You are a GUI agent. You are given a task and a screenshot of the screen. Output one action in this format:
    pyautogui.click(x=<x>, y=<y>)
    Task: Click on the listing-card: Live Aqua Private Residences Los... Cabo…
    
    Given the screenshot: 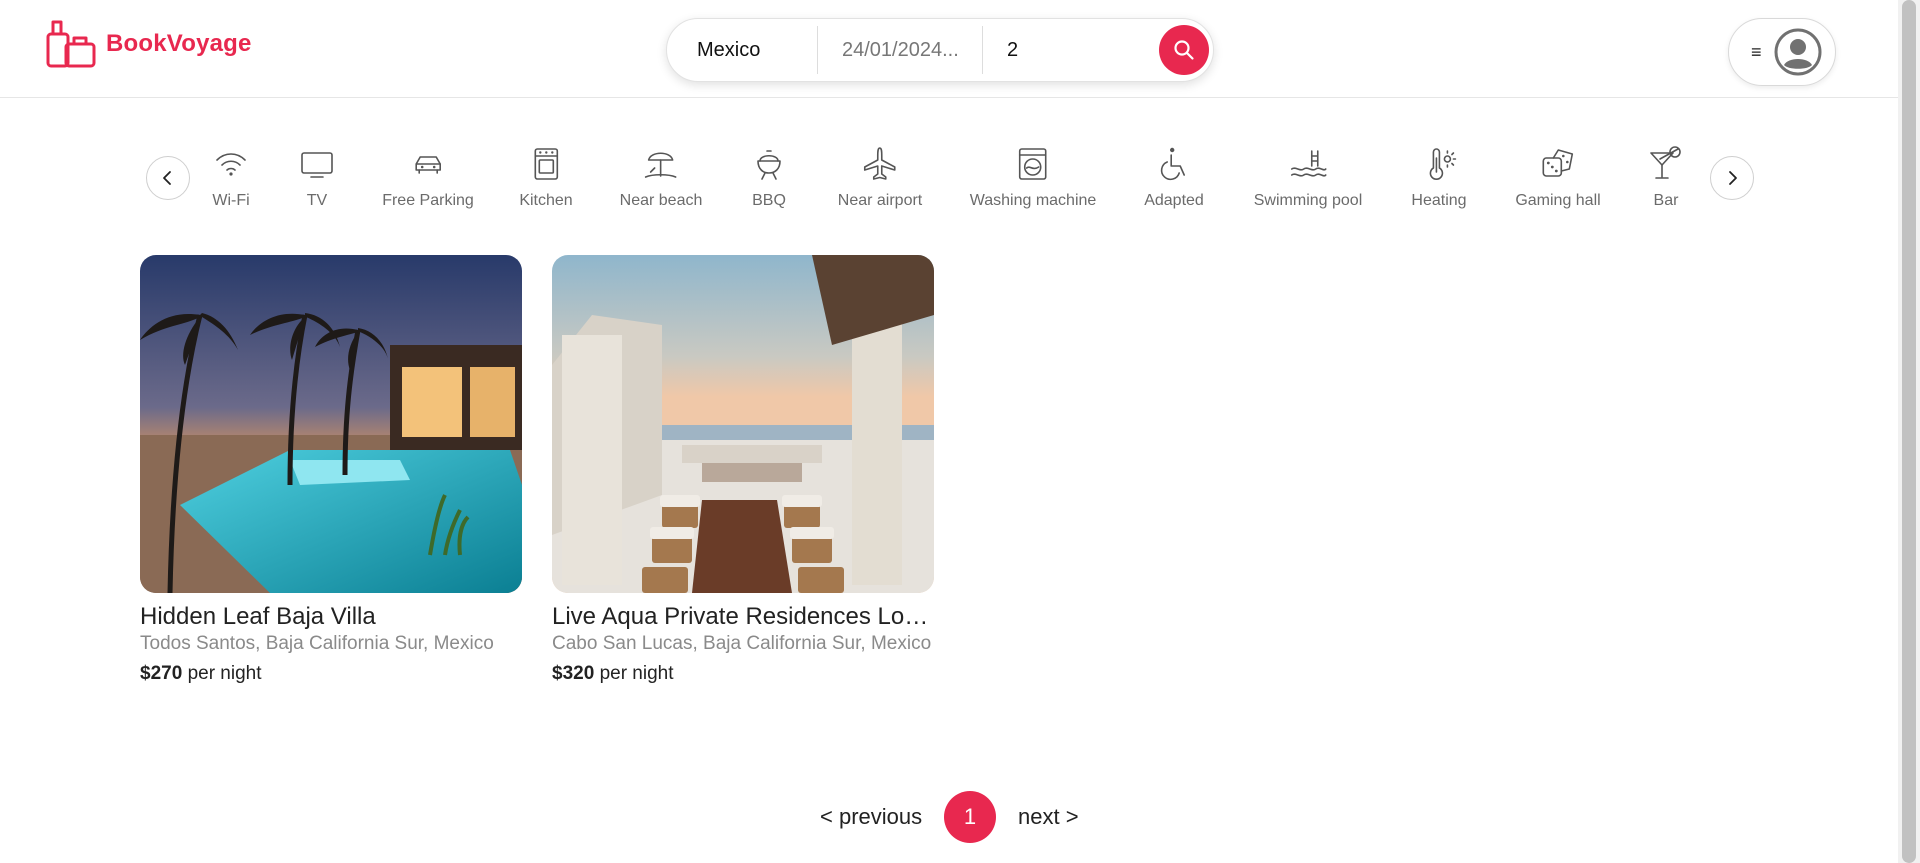 What is the action you would take?
    pyautogui.click(x=743, y=470)
    